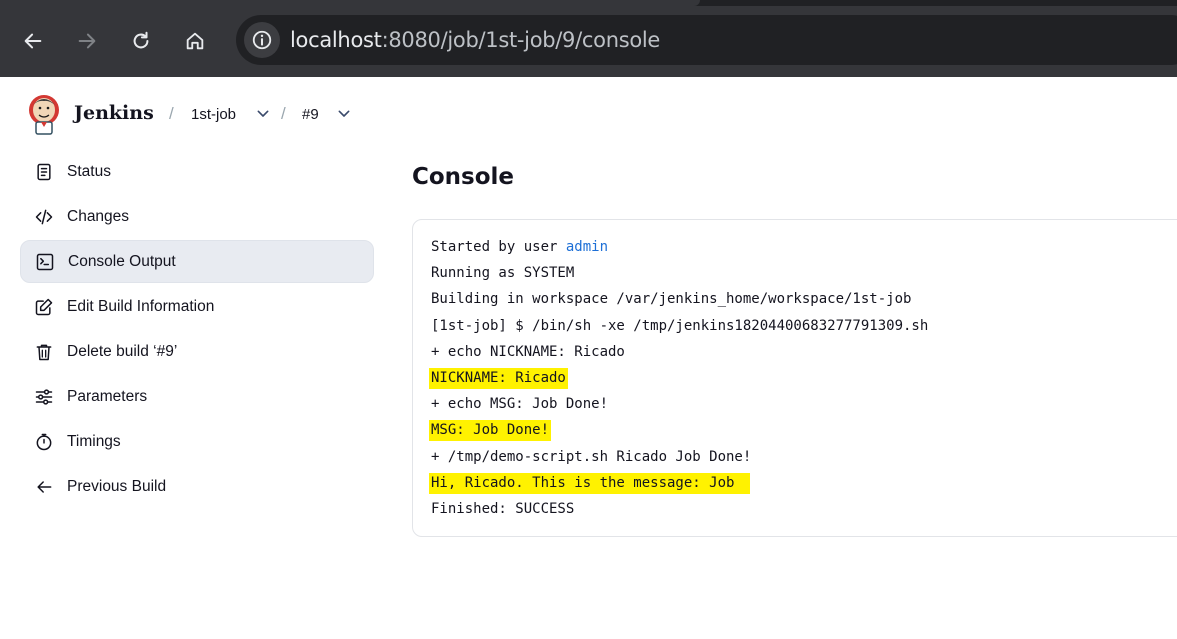 Image resolution: width=1177 pixels, height=639 pixels. I want to click on sidebar-item-edit-build-information: Edit Build Information, so click(197, 306).